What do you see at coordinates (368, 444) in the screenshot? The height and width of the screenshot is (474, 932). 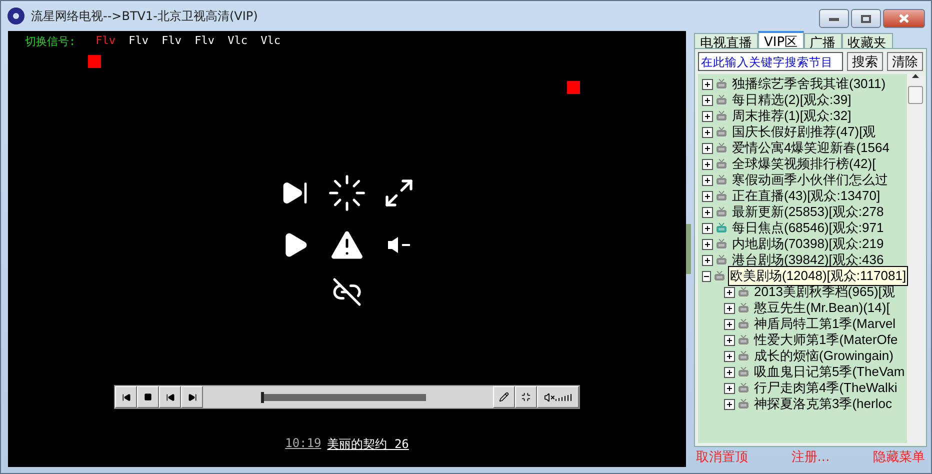 I see `program-link: 美丽的契约 26` at bounding box center [368, 444].